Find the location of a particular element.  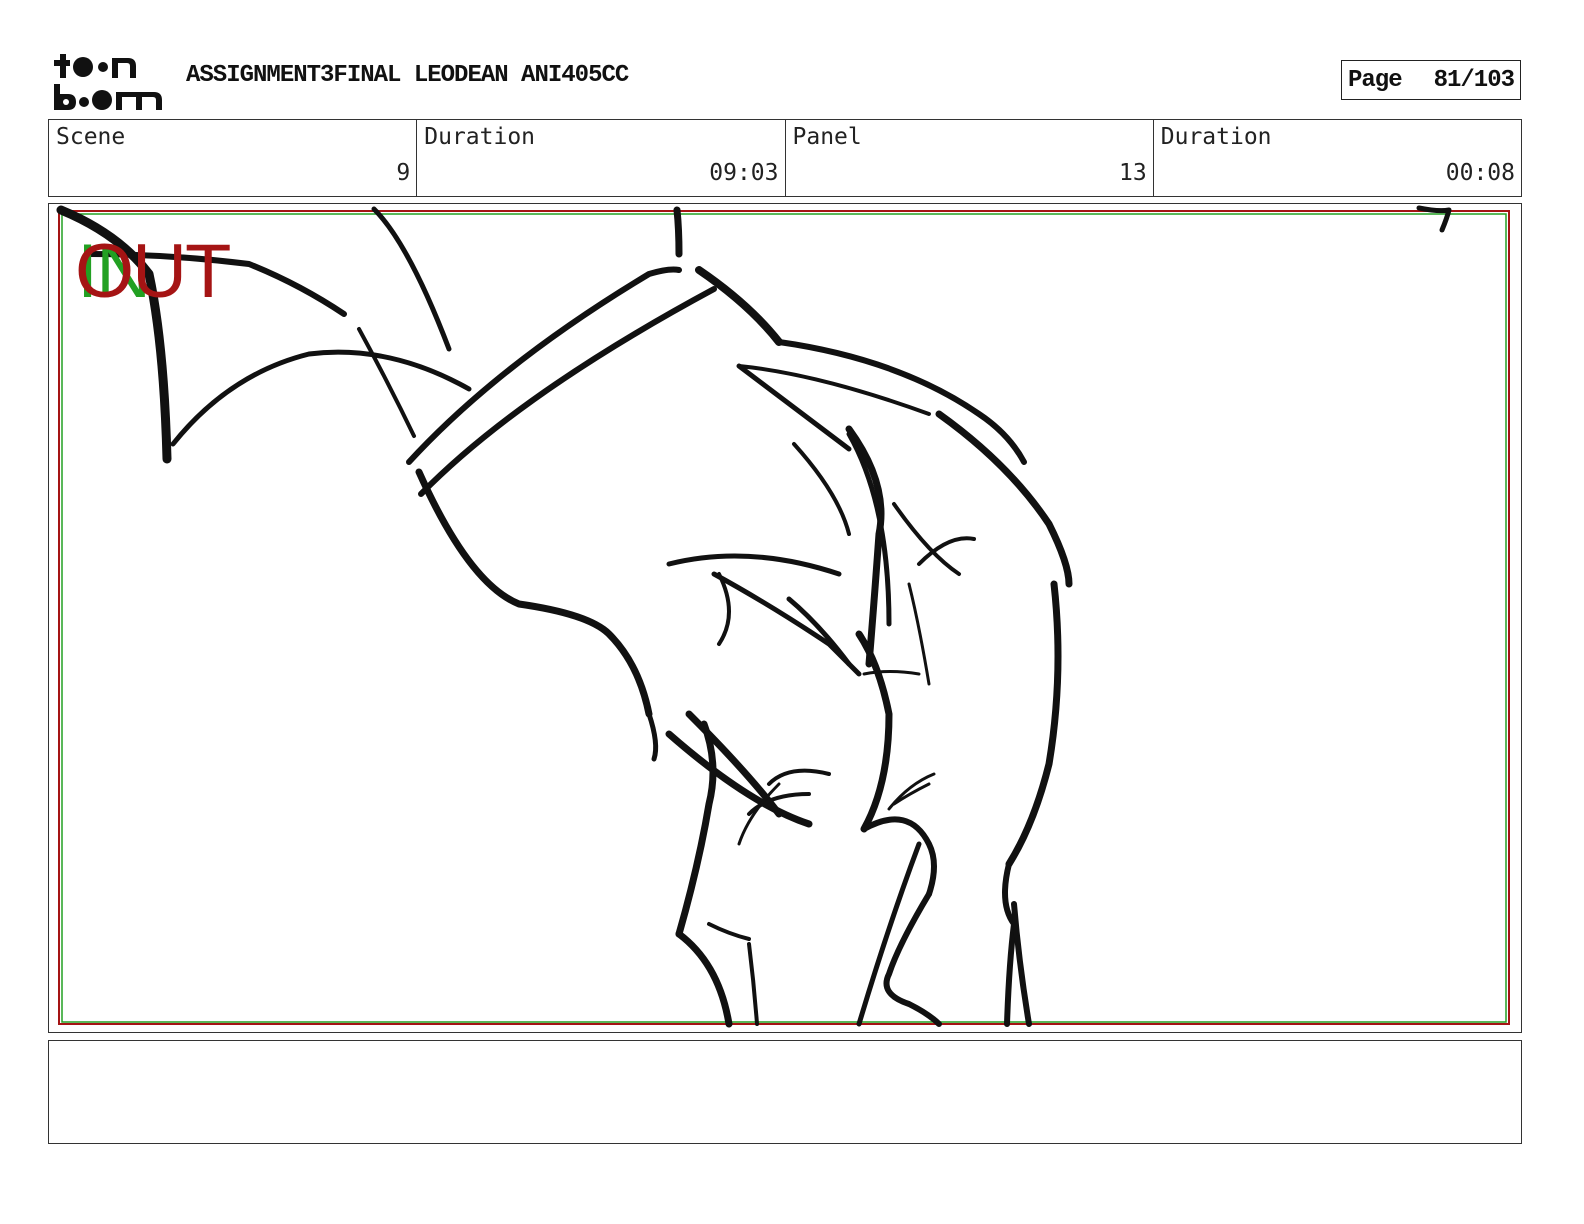

panel-value: 13 is located at coordinates (1133, 173).